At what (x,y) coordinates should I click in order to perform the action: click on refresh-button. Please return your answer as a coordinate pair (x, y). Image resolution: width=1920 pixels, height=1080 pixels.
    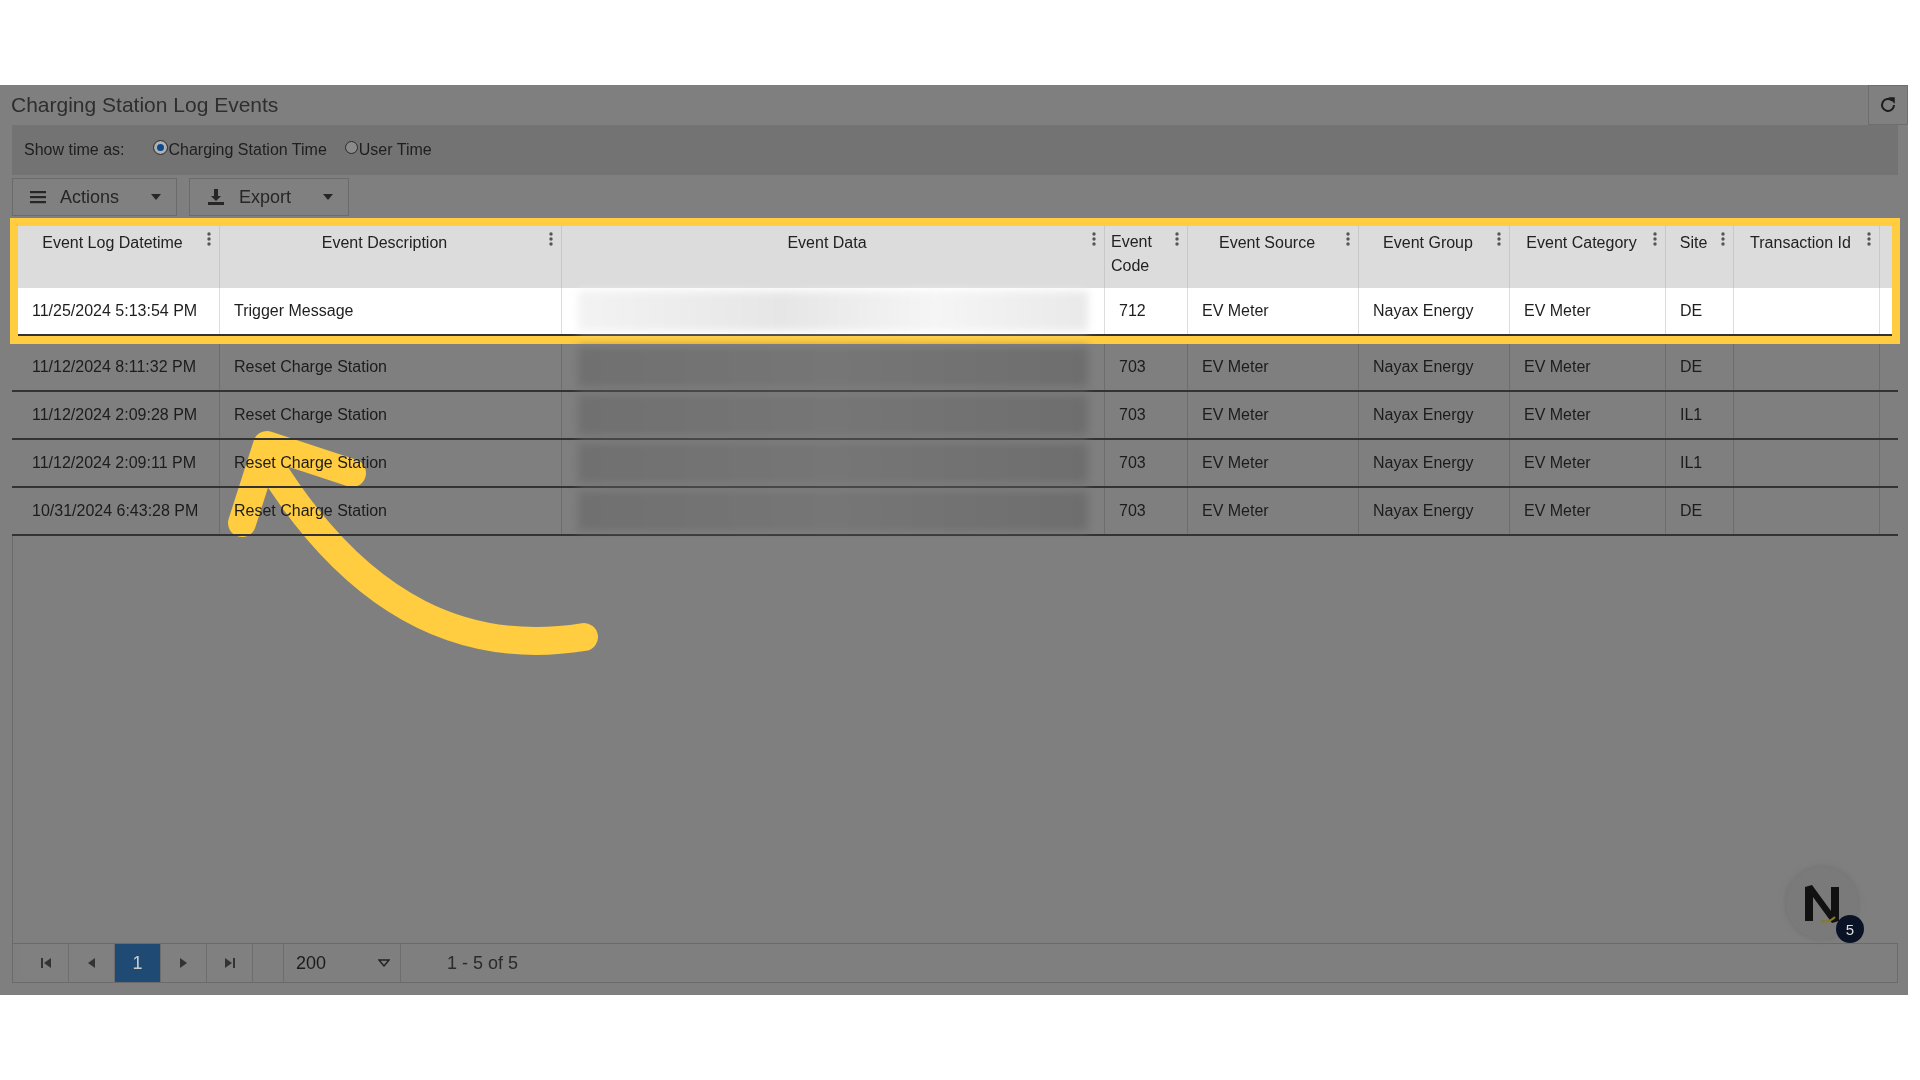
    Looking at the image, I should click on (1888, 105).